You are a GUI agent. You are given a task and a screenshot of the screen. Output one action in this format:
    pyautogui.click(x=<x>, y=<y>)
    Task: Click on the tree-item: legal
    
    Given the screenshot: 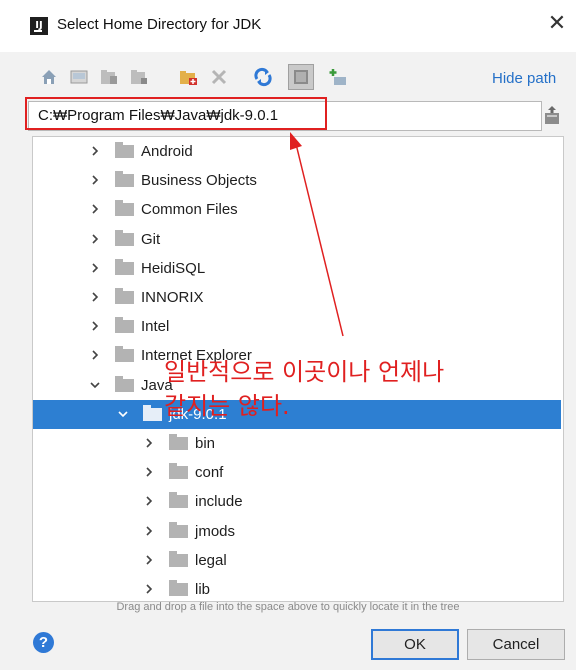 What is the action you would take?
    pyautogui.click(x=297, y=560)
    